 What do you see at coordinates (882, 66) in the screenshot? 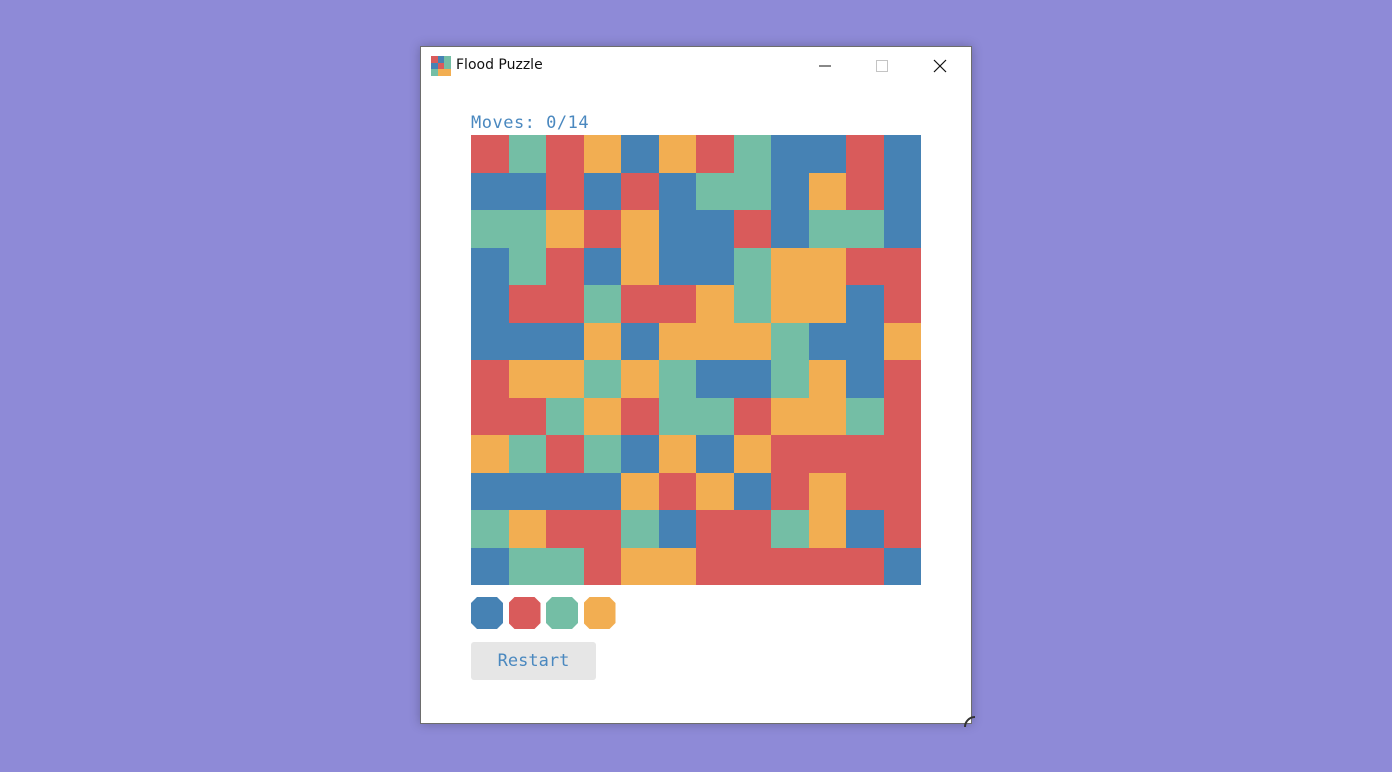
I see `maximize-button` at bounding box center [882, 66].